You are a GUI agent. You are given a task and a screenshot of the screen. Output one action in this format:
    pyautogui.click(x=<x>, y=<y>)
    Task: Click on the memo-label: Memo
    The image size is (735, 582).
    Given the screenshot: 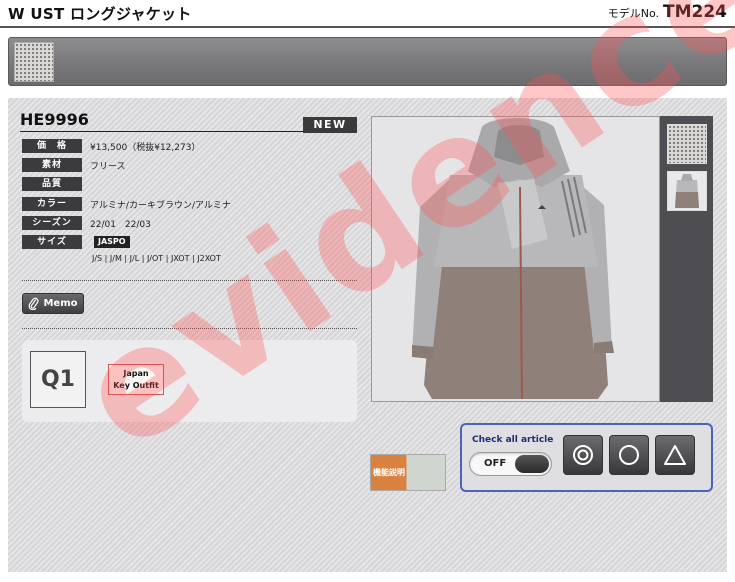 What is the action you would take?
    pyautogui.click(x=60, y=303)
    